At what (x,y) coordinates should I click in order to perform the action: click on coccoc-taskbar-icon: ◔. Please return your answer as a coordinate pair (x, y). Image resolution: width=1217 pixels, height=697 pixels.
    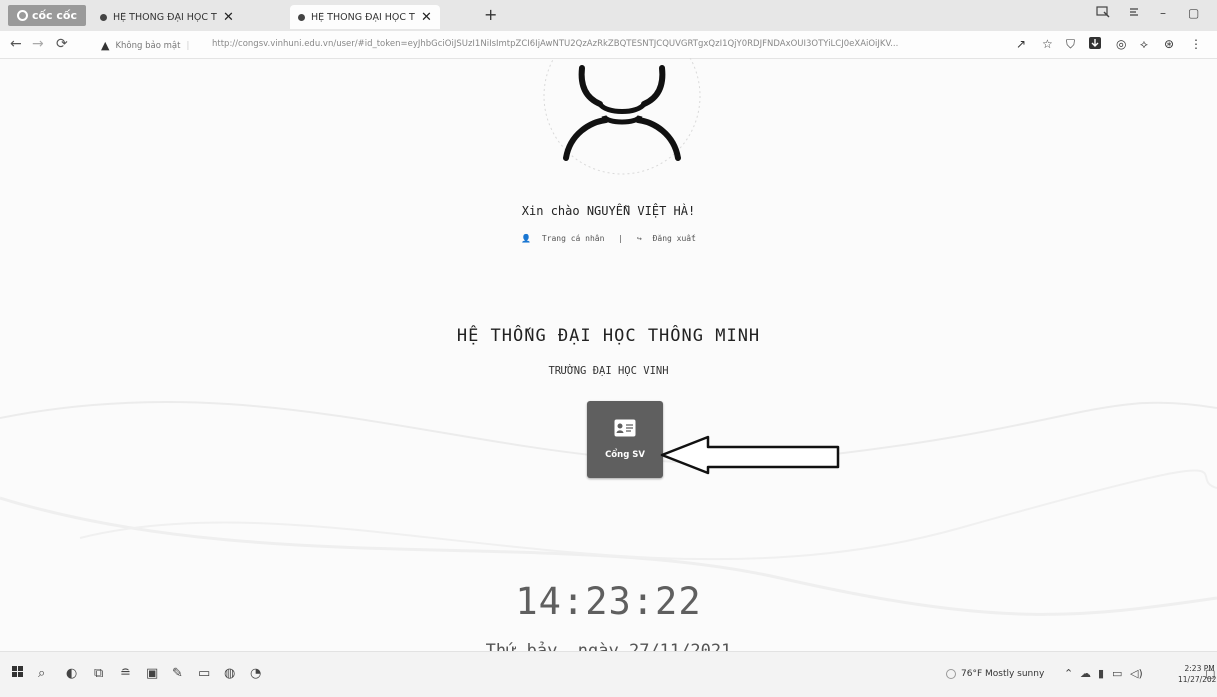
    Looking at the image, I should click on (255, 673).